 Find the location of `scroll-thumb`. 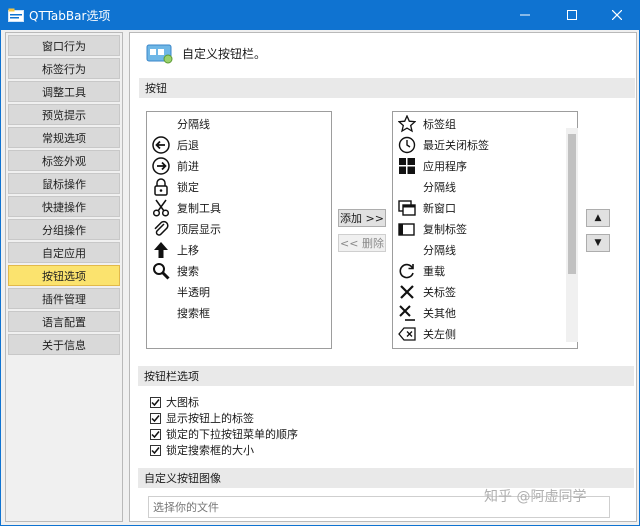

scroll-thumb is located at coordinates (572, 204).